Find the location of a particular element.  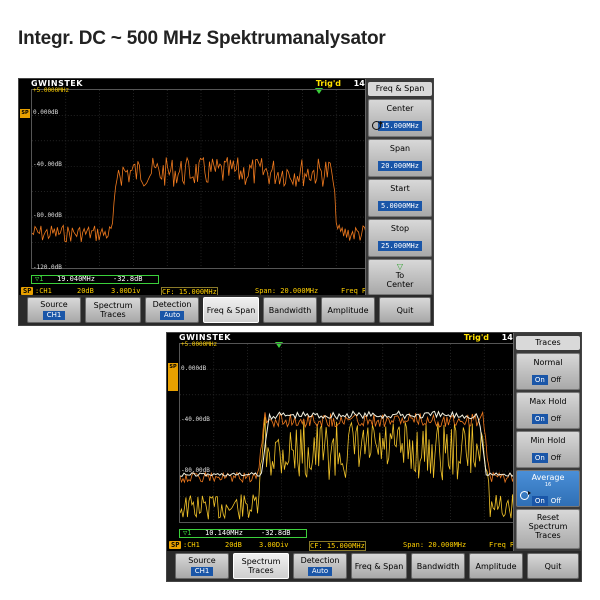

triangle-down-icon: ▽ is located at coordinates (400, 266).